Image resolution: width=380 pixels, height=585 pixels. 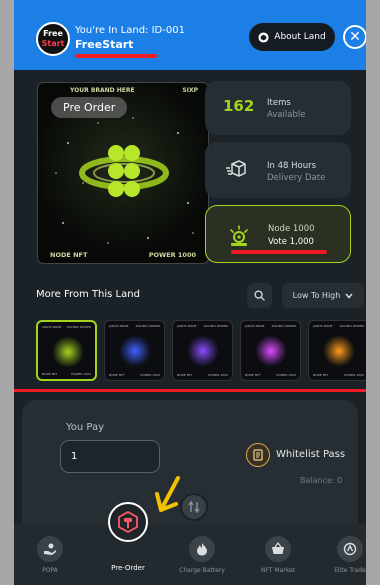 I want to click on section-title: More From This Land, so click(x=88, y=294).